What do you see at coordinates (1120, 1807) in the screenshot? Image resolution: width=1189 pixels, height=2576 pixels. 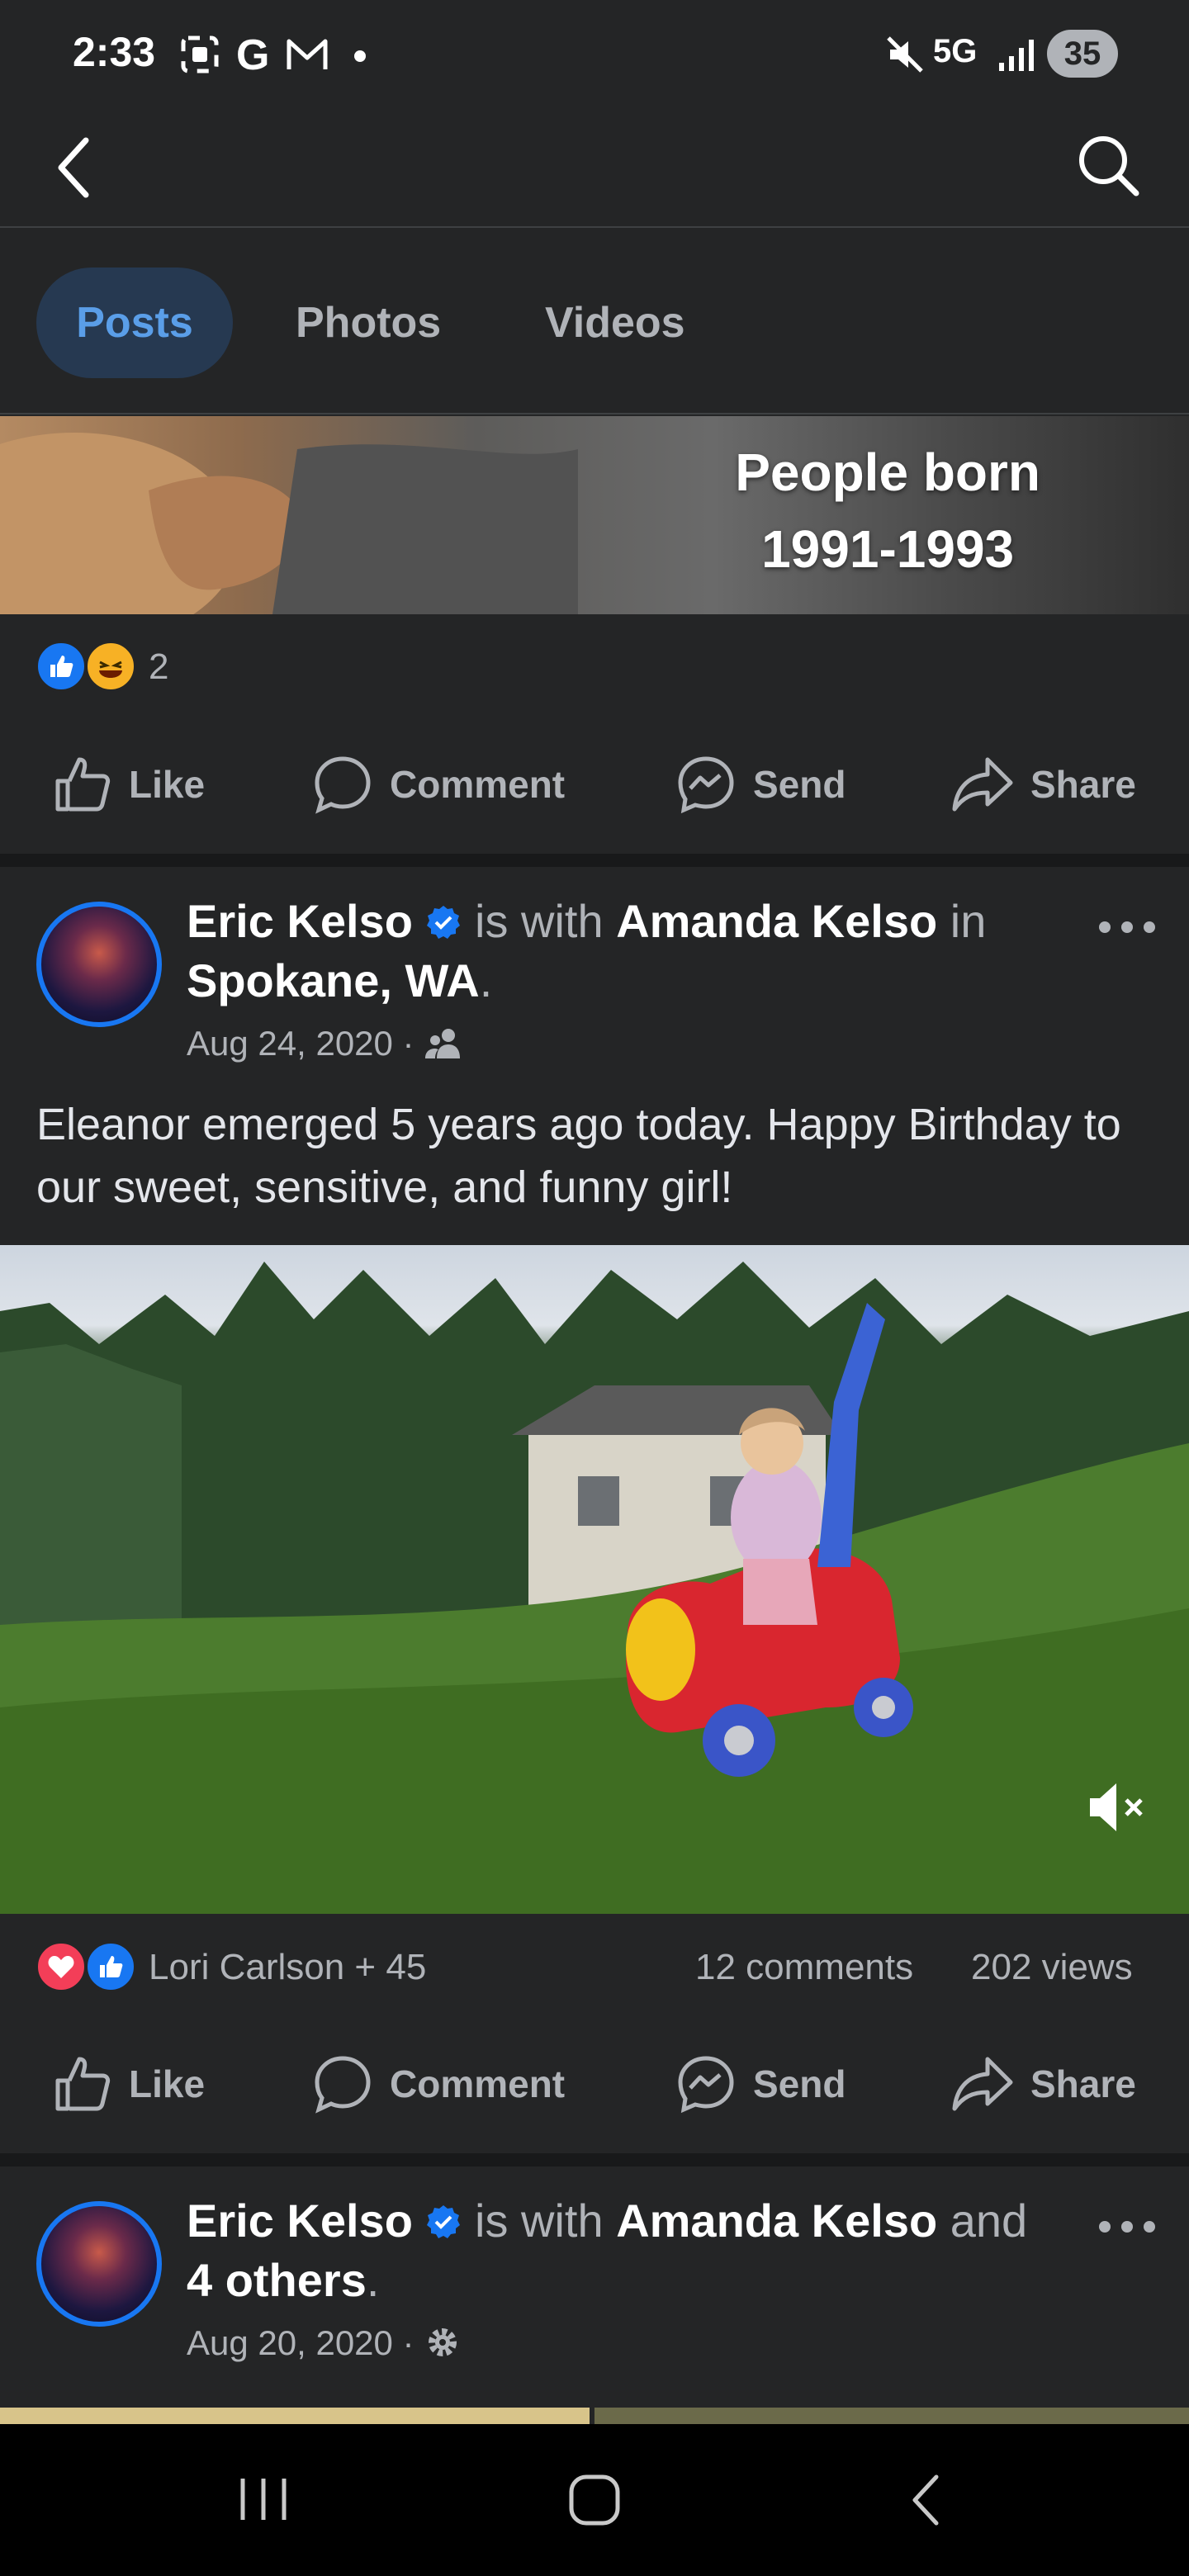 I see `mute-video-icon` at bounding box center [1120, 1807].